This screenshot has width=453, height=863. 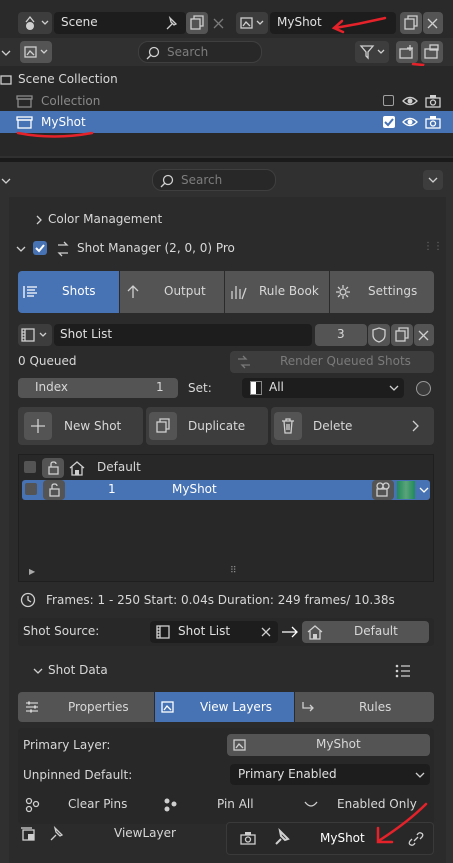 What do you see at coordinates (54, 490) in the screenshot?
I see `shot-lock-button` at bounding box center [54, 490].